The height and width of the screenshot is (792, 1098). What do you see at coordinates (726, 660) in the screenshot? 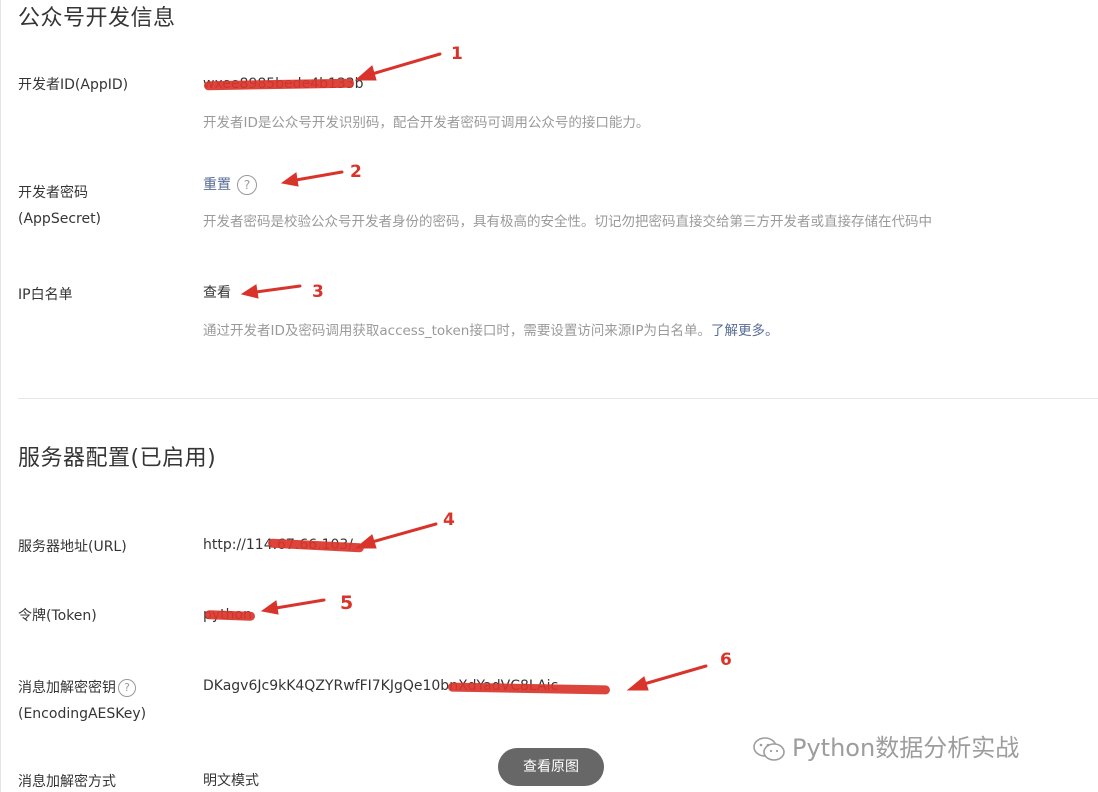
I see `annotation-number-6: 6` at bounding box center [726, 660].